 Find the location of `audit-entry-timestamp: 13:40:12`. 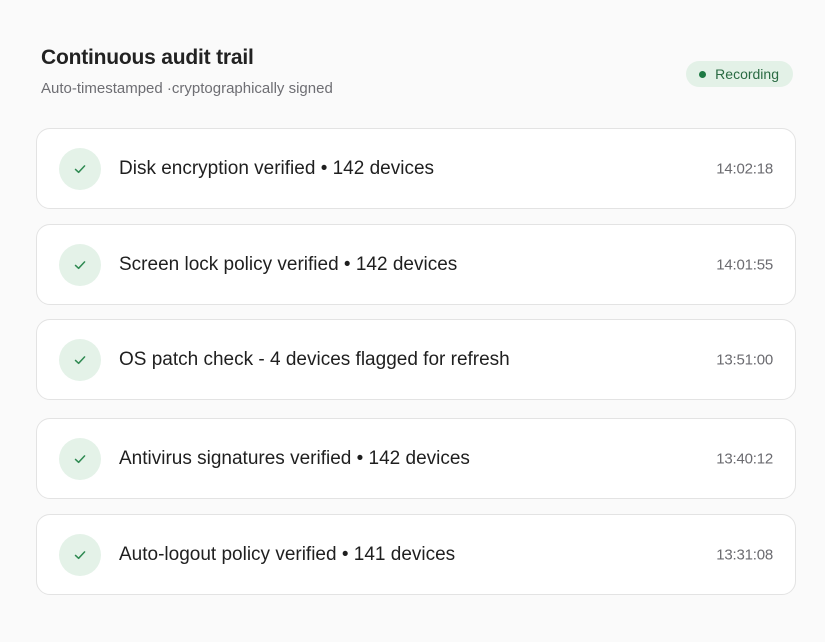

audit-entry-timestamp: 13:40:12 is located at coordinates (744, 458).